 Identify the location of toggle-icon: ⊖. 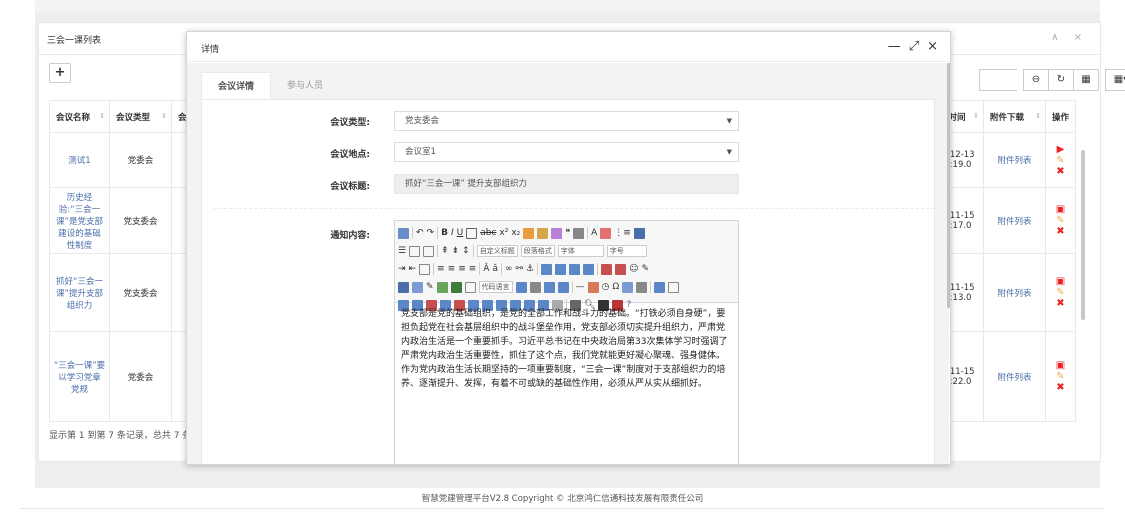
(1036, 80).